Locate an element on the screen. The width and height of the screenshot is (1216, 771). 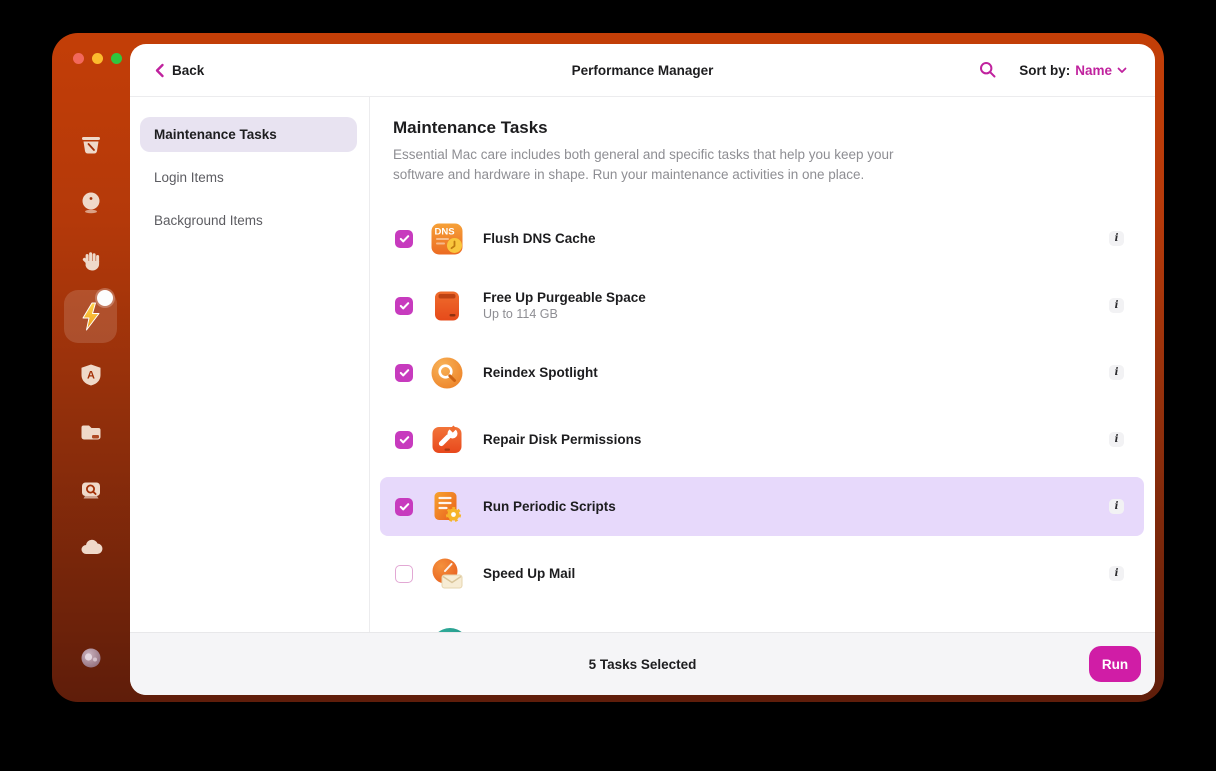
speed-up-mail-icon is located at coordinates (447, 573).